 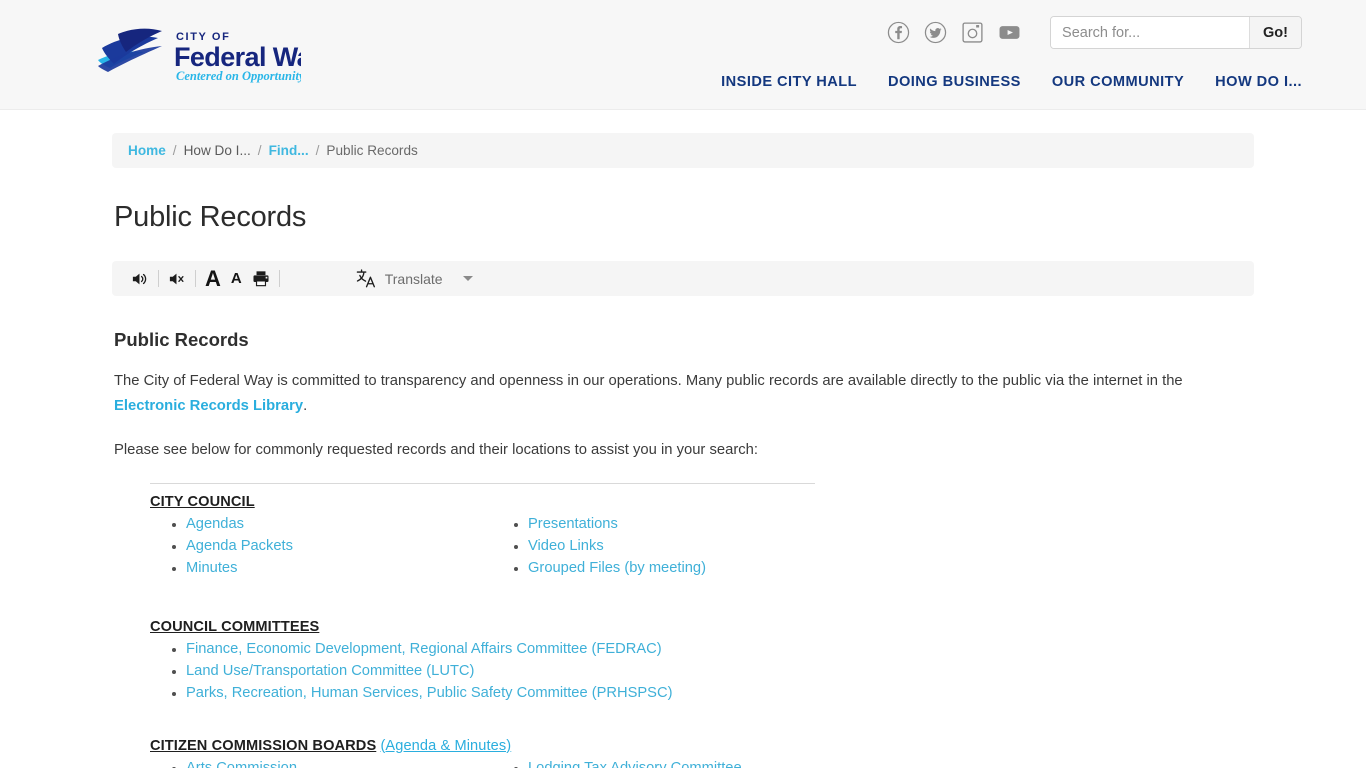 I want to click on nav-item-inside-city-hall: INSIDE CITY HALL, so click(x=789, y=82).